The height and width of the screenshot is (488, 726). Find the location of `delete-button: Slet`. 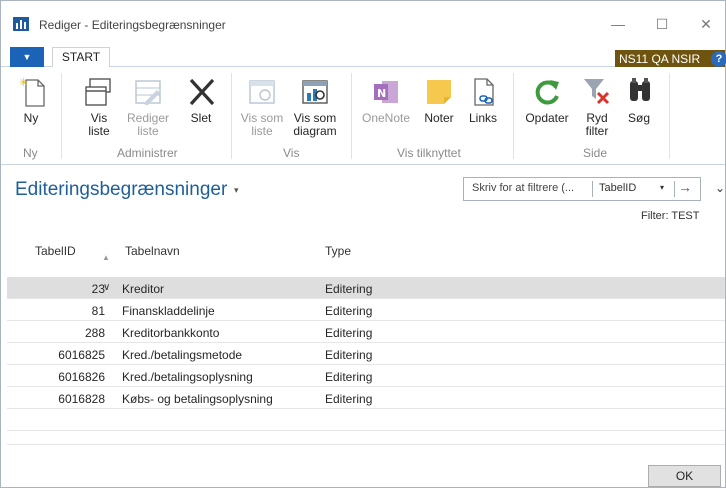

delete-button: Slet is located at coordinates (201, 96).